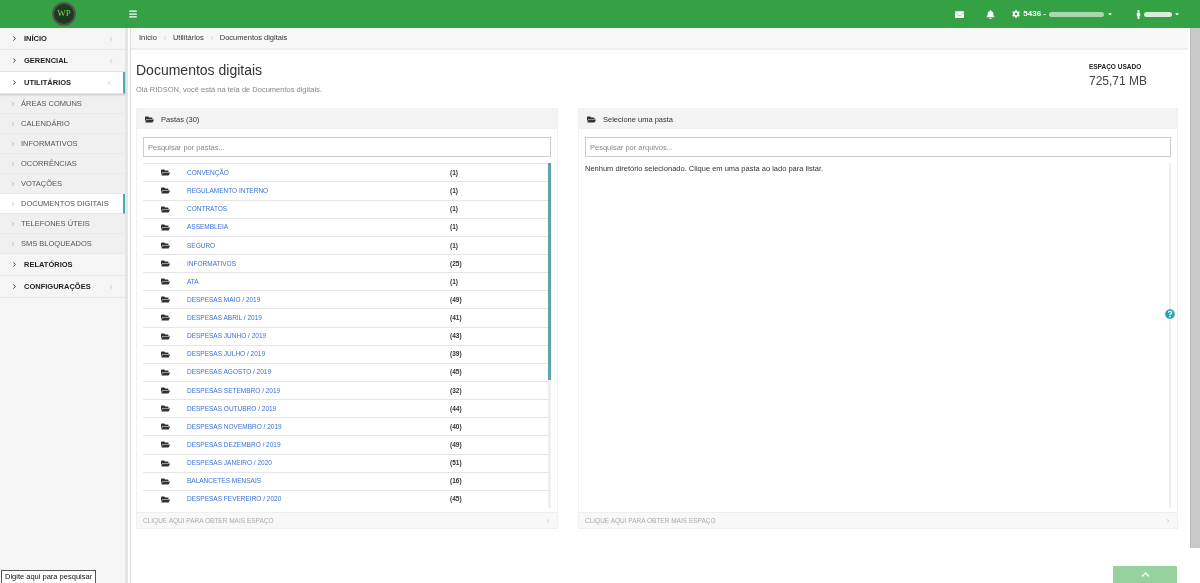 The image size is (1200, 583). Describe the element at coordinates (1170, 314) in the screenshot. I see `help-icon` at that location.